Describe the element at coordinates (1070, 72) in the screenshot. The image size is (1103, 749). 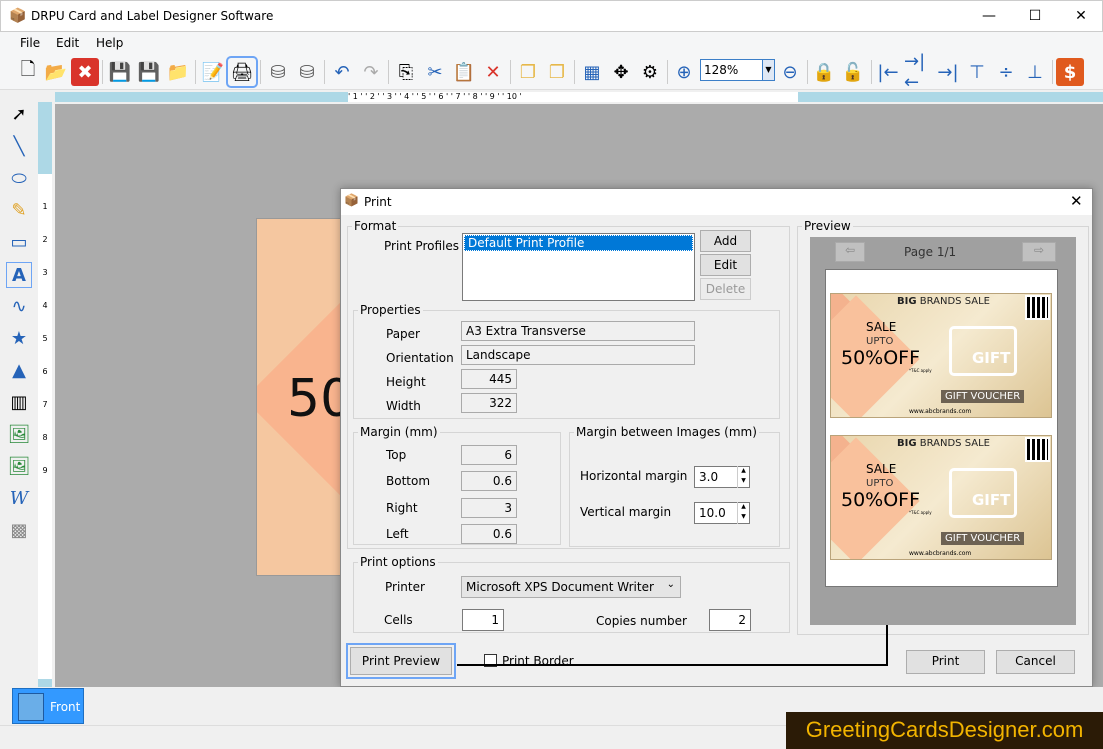
I see `buy-icon: $` at that location.